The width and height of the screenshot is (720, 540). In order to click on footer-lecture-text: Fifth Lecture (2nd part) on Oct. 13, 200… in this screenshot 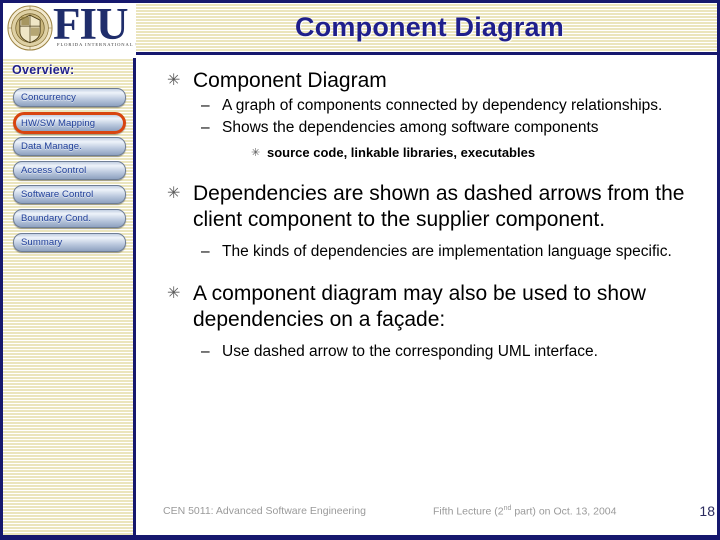, I will do `click(524, 511)`.